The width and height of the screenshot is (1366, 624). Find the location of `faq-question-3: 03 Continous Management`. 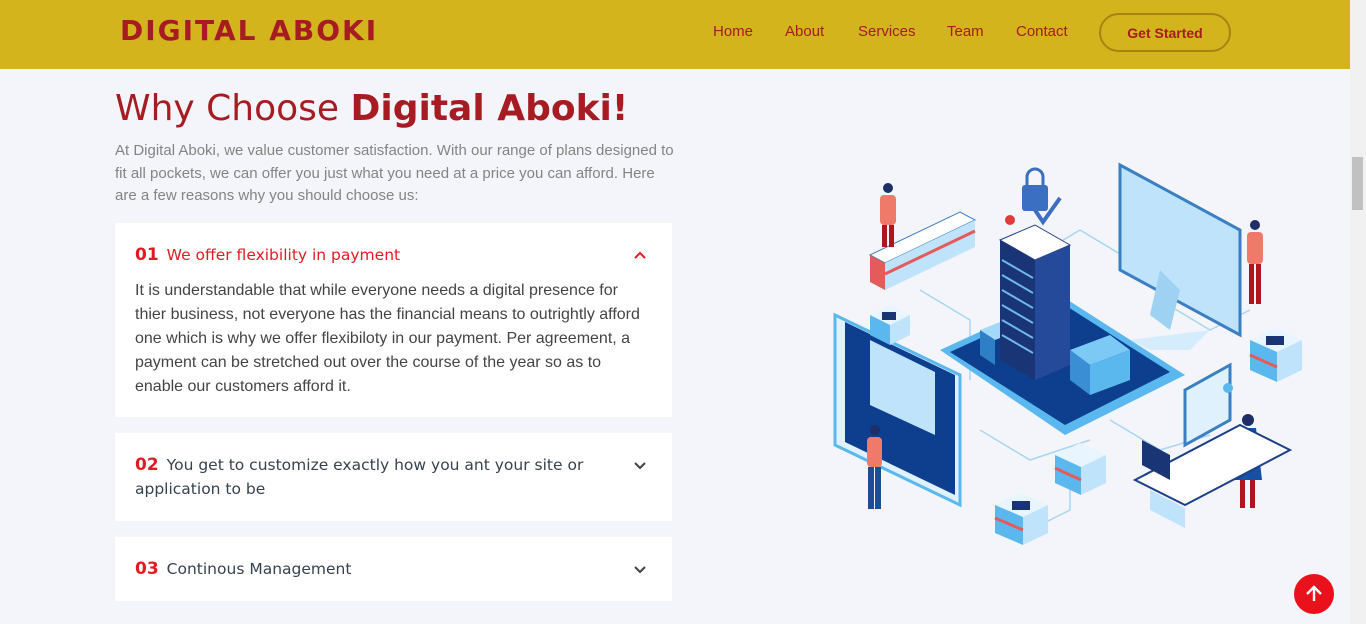

faq-question-3: 03 Continous Management is located at coordinates (393, 569).